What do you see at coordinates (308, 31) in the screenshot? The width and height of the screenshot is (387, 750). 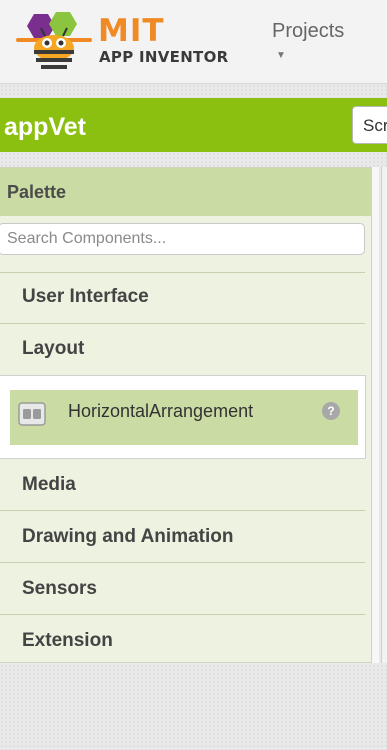 I see `projects-menu: Projects` at bounding box center [308, 31].